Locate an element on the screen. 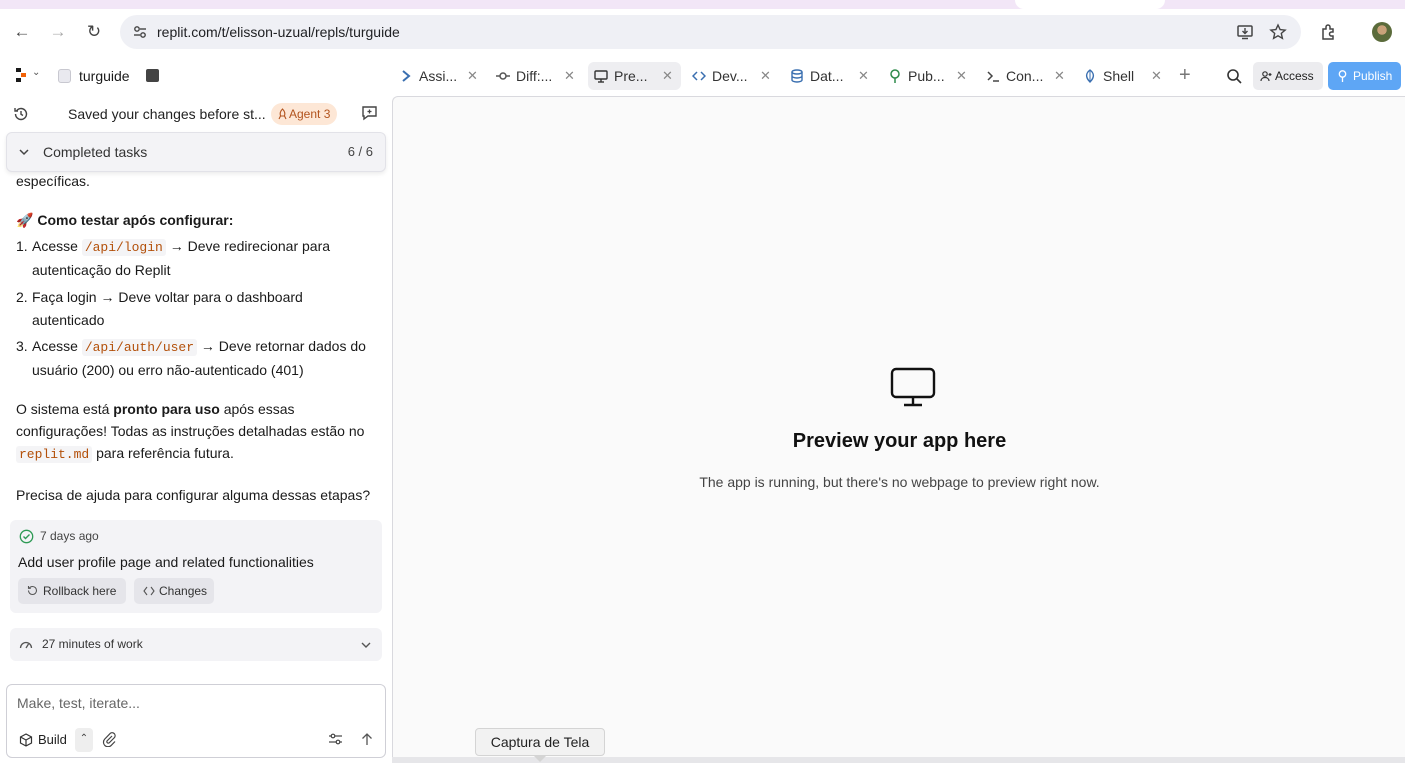  bookmark-star-icon is located at coordinates (1278, 32).